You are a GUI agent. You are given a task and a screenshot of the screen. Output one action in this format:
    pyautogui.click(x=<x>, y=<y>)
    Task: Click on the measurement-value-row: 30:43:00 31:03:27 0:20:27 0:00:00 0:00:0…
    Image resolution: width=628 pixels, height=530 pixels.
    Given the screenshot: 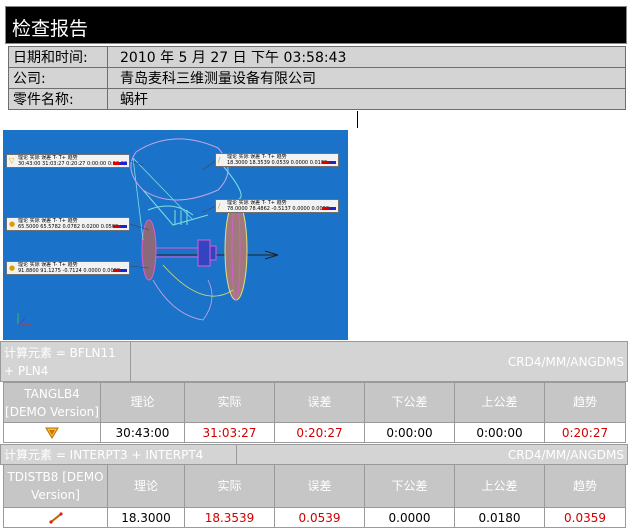 What is the action you would take?
    pyautogui.click(x=314, y=432)
    